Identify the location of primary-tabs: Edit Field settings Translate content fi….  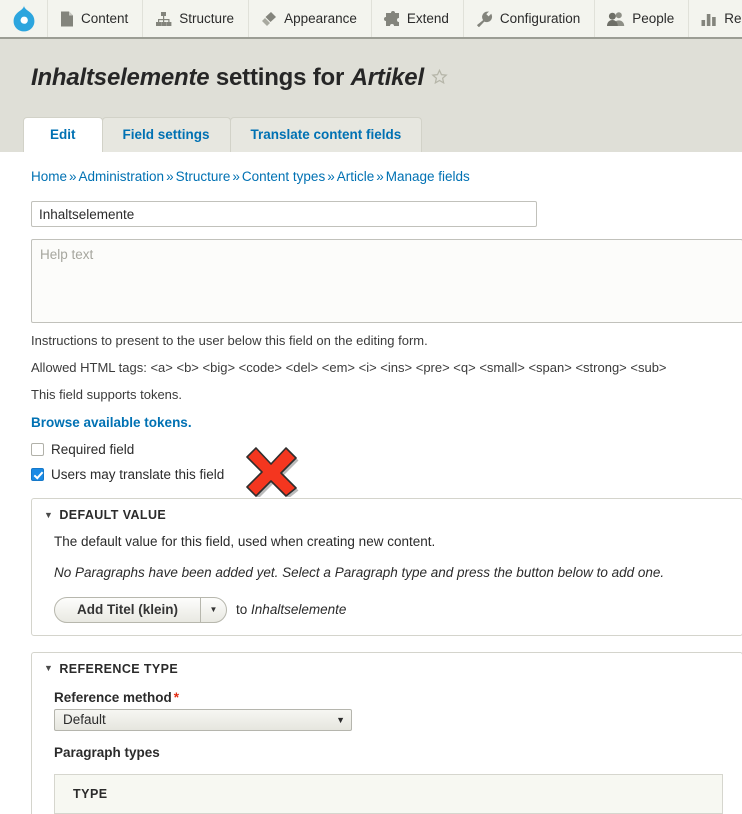
(223, 134).